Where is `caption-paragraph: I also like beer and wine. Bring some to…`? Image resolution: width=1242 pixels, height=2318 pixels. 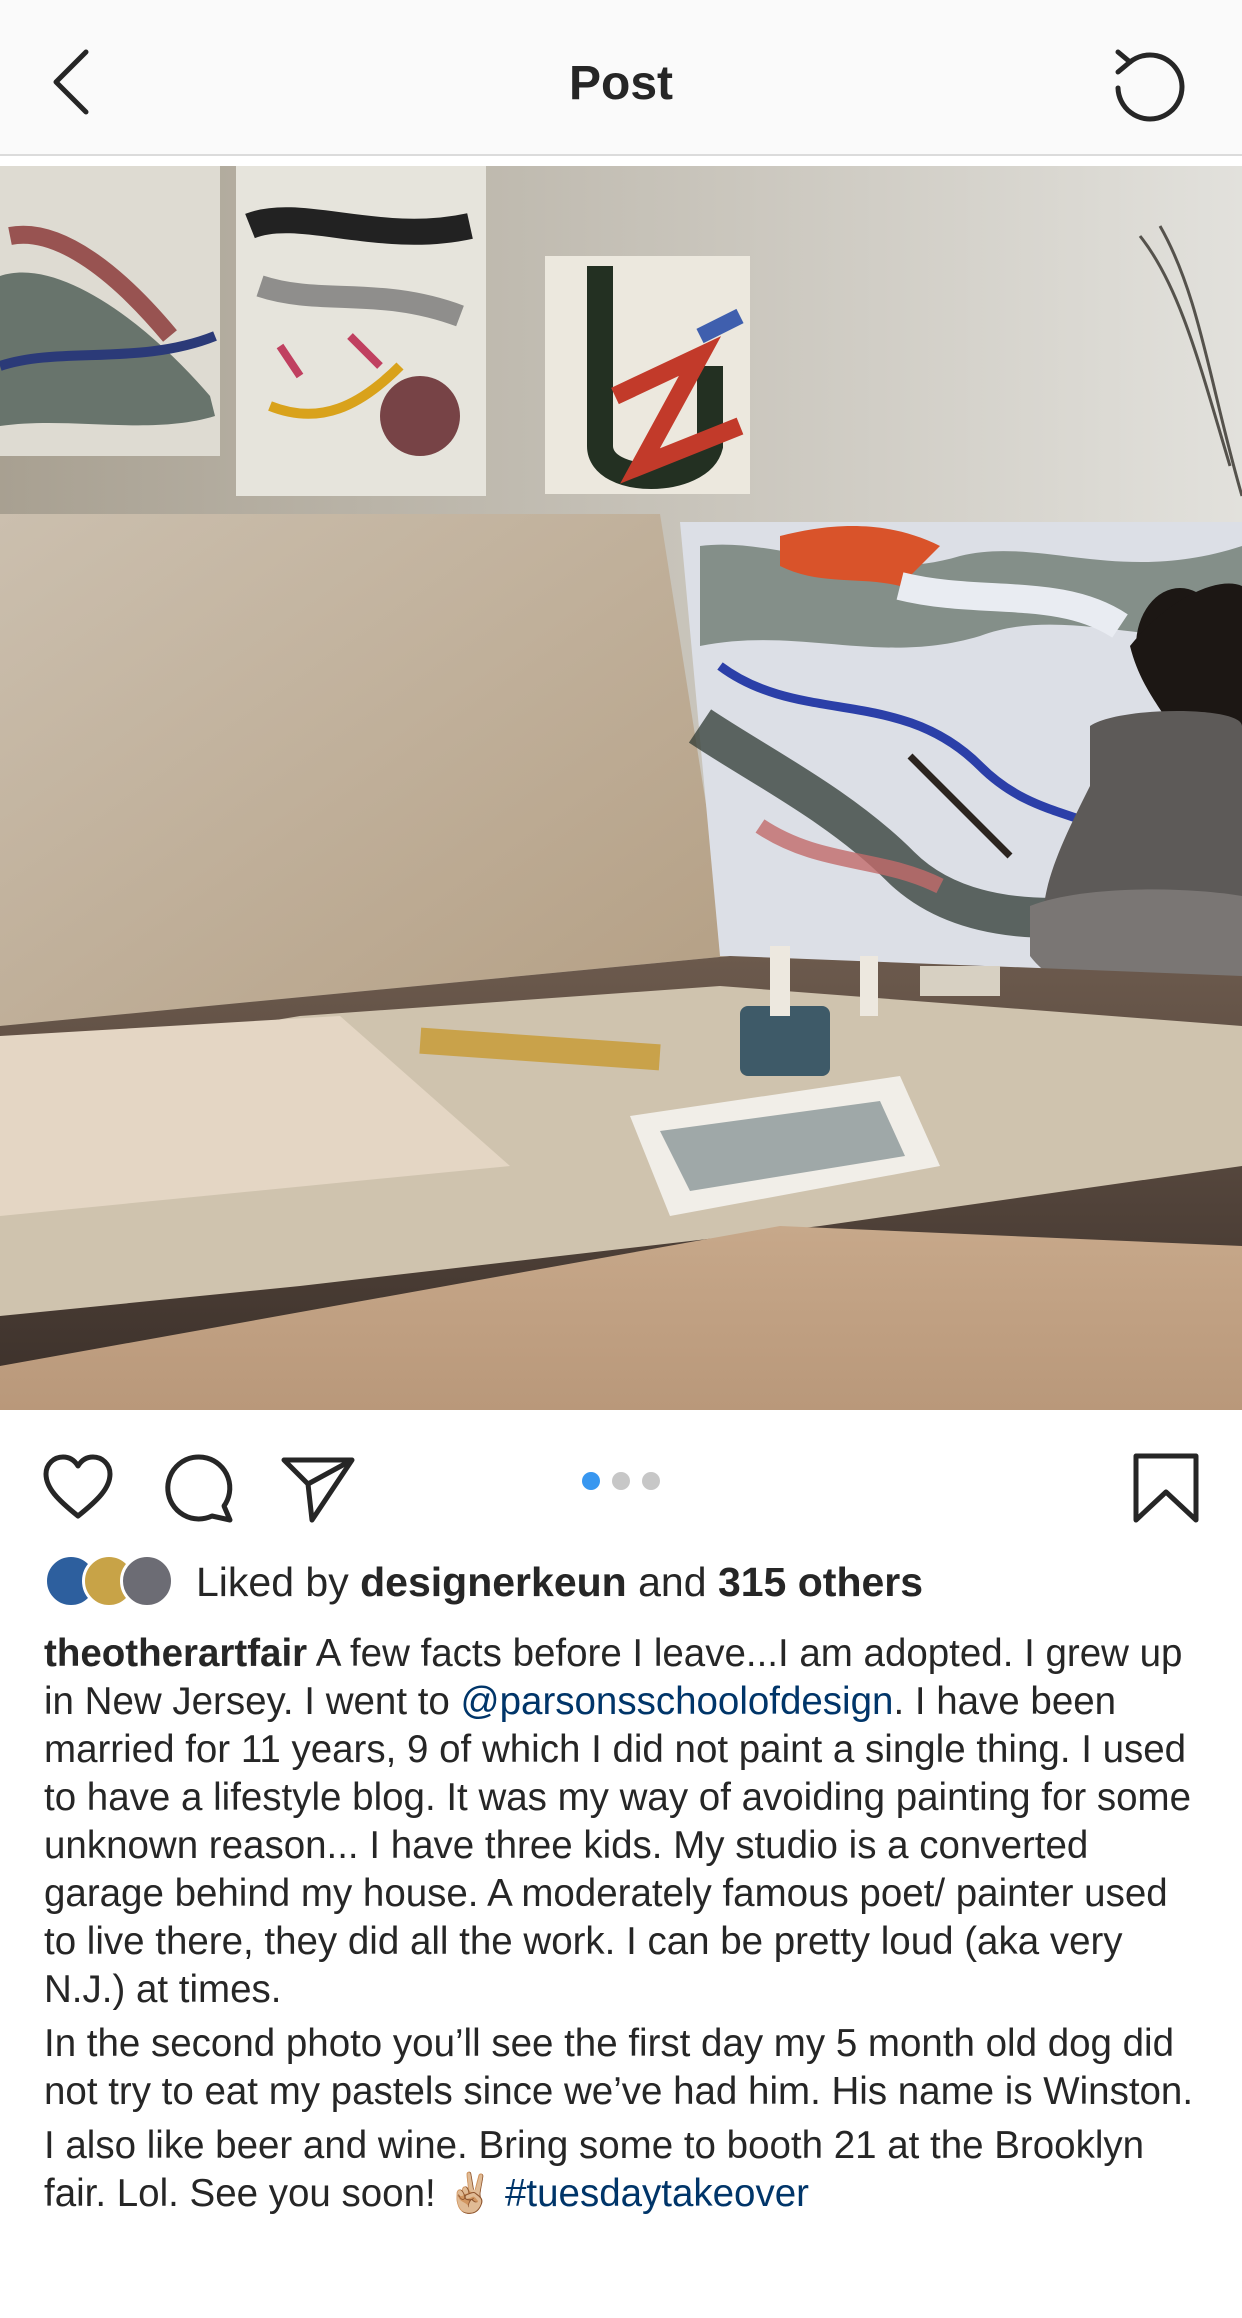 caption-paragraph: I also like beer and wine. Bring some to… is located at coordinates (624, 2170).